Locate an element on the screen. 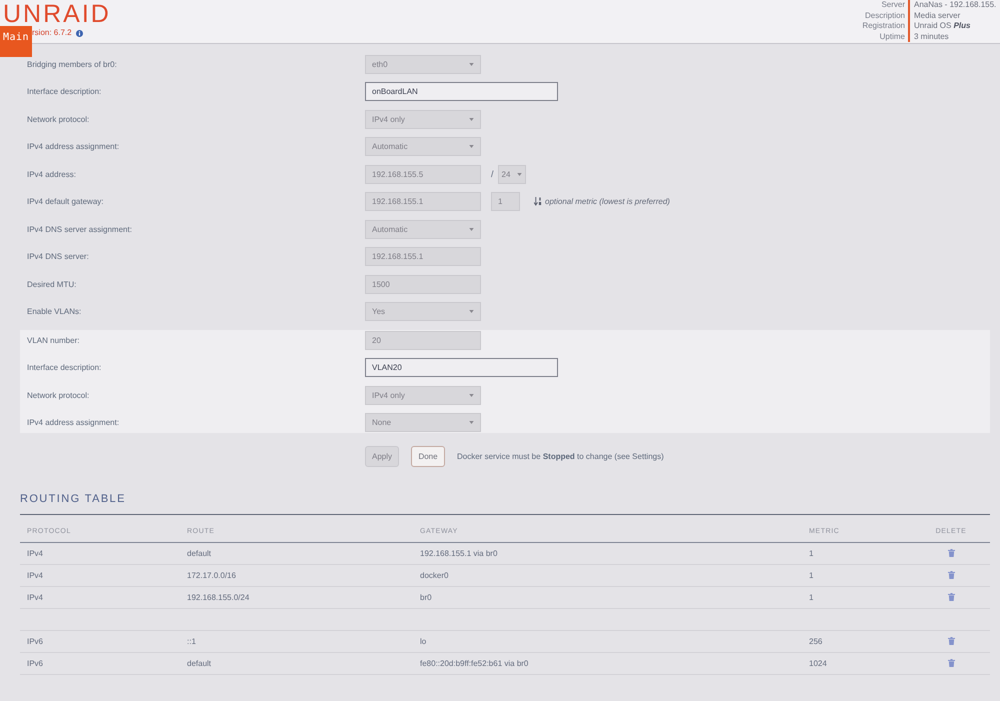  info-value: 3 minutes is located at coordinates (954, 37).